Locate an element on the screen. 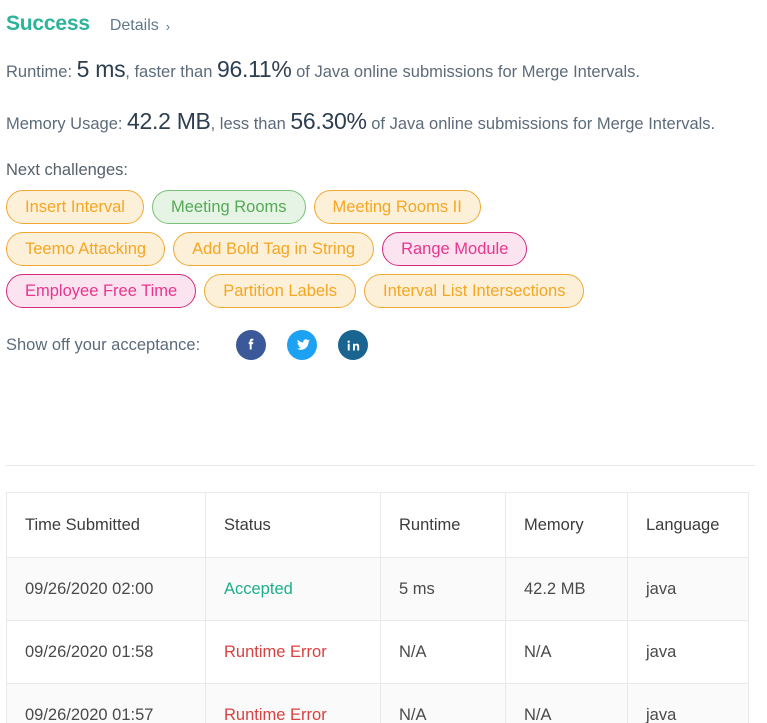  section-divider is located at coordinates (380, 465).